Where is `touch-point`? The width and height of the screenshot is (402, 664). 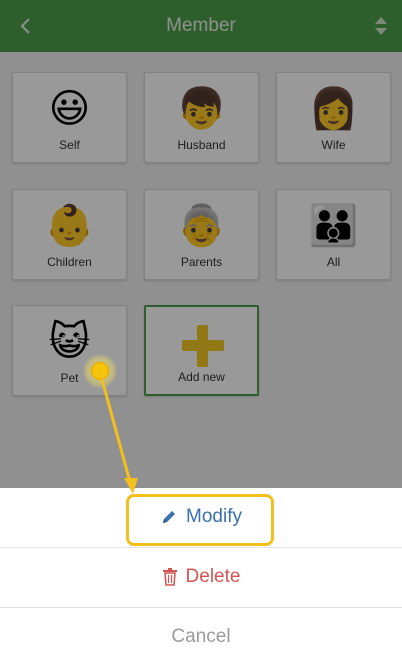 touch-point is located at coordinates (100, 371).